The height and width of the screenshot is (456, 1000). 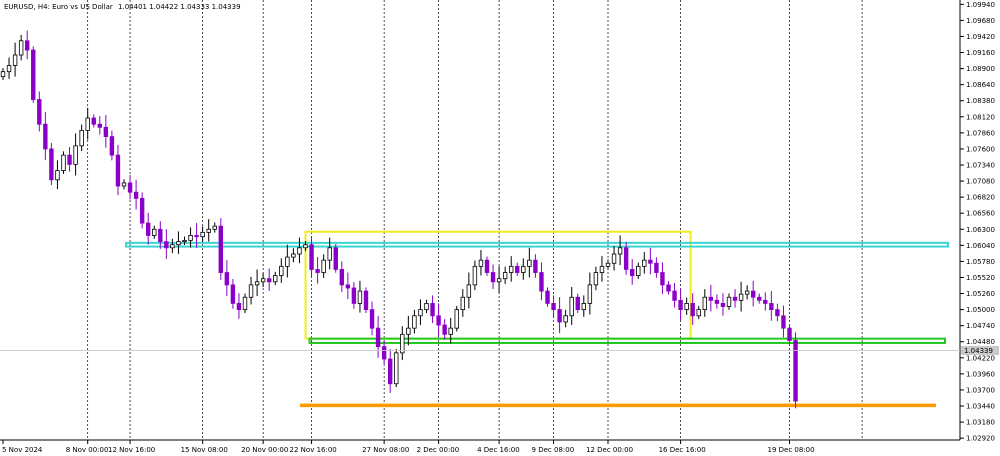 What do you see at coordinates (22, 450) in the screenshot?
I see `time-tick-label: 5 Nov 2024` at bounding box center [22, 450].